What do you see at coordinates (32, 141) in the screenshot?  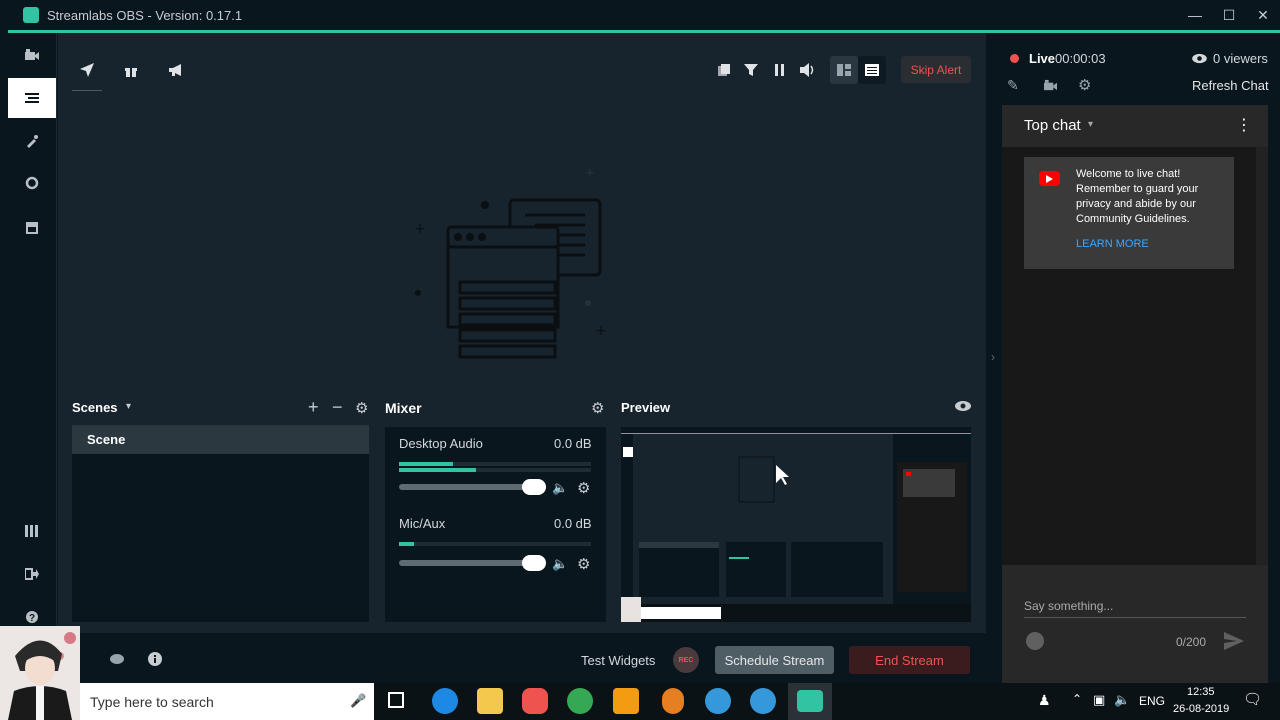 I see `themes-icon` at bounding box center [32, 141].